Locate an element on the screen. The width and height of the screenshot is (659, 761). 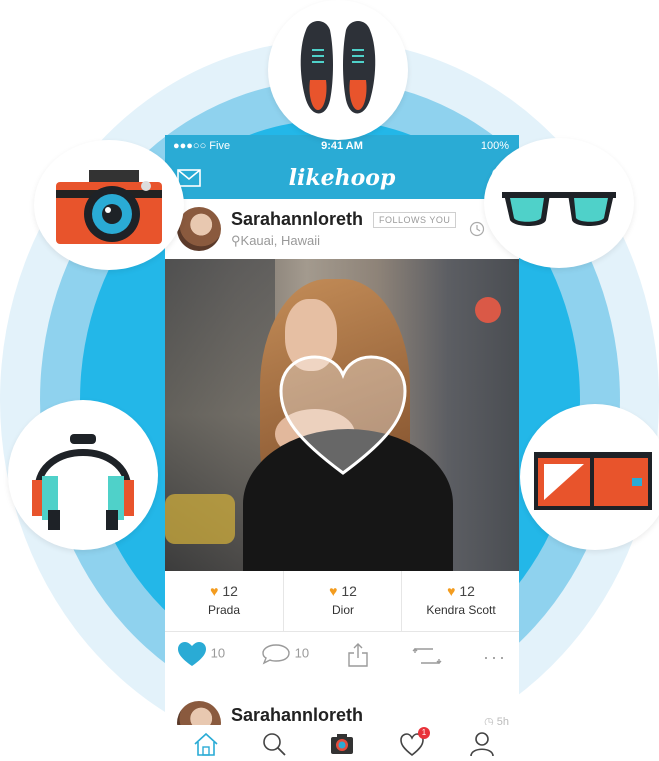
location-text: Kauai, Hawaii is located at coordinates (280, 240).